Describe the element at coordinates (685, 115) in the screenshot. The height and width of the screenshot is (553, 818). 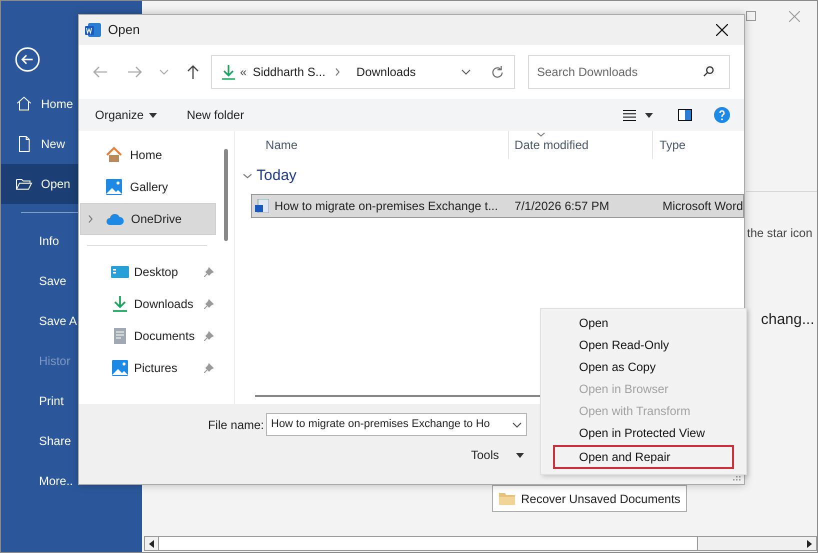
I see `preview-pane-icon` at that location.